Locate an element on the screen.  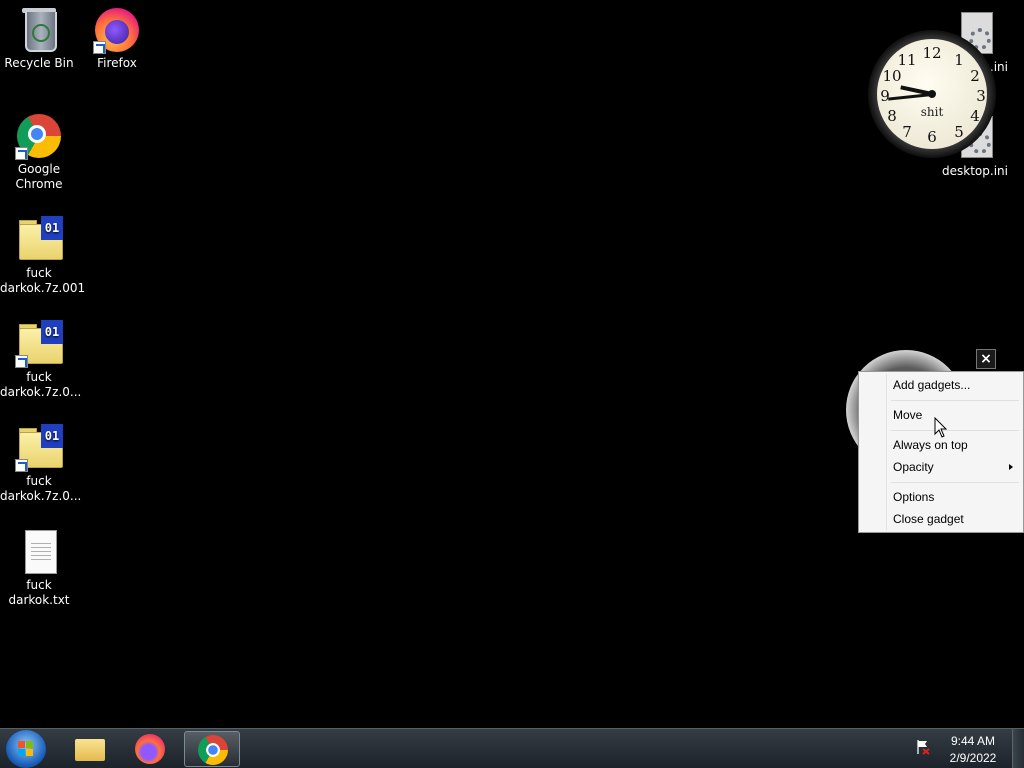
desktop-icon-text-file: fuck darkok.txt is located at coordinates (39, 565).